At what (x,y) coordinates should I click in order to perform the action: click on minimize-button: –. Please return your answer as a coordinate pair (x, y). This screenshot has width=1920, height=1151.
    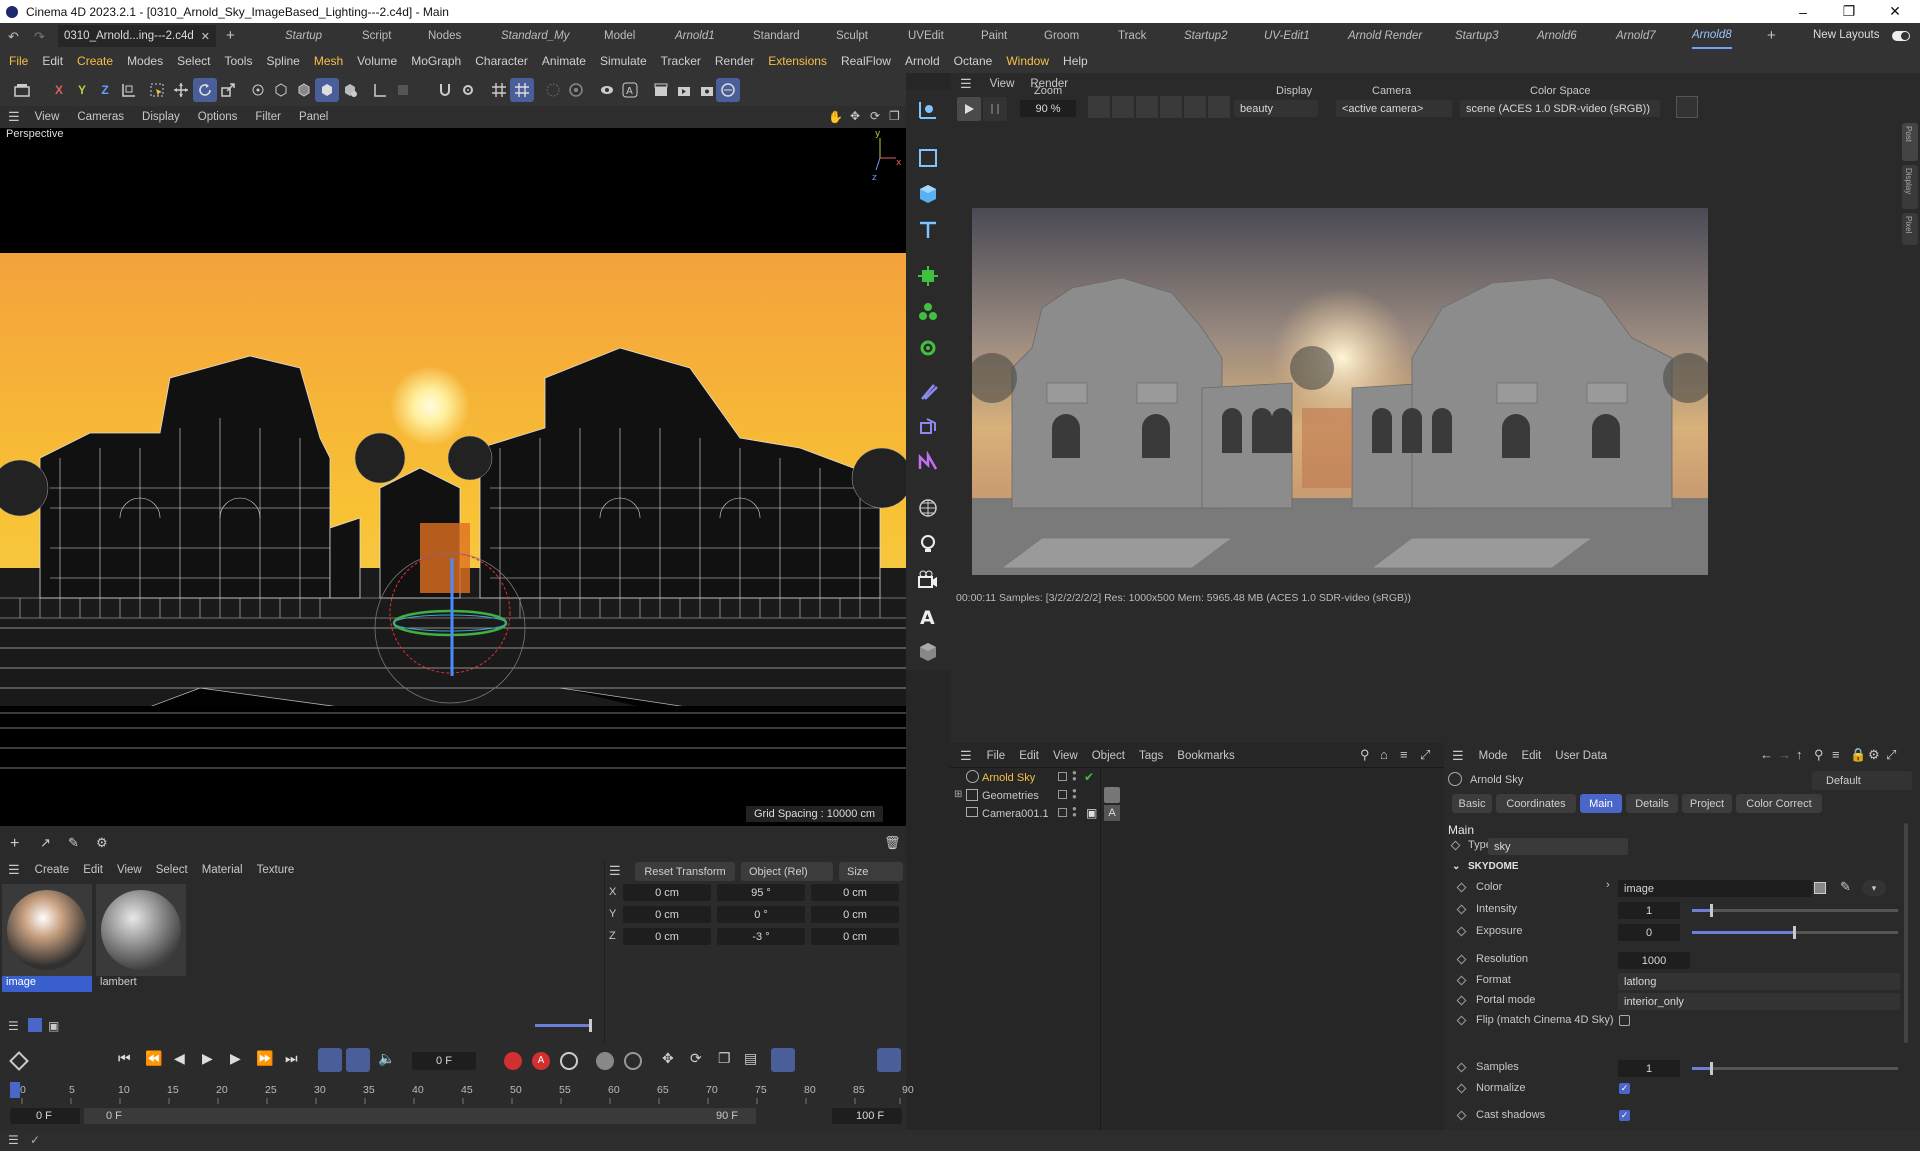
    Looking at the image, I should click on (1803, 11).